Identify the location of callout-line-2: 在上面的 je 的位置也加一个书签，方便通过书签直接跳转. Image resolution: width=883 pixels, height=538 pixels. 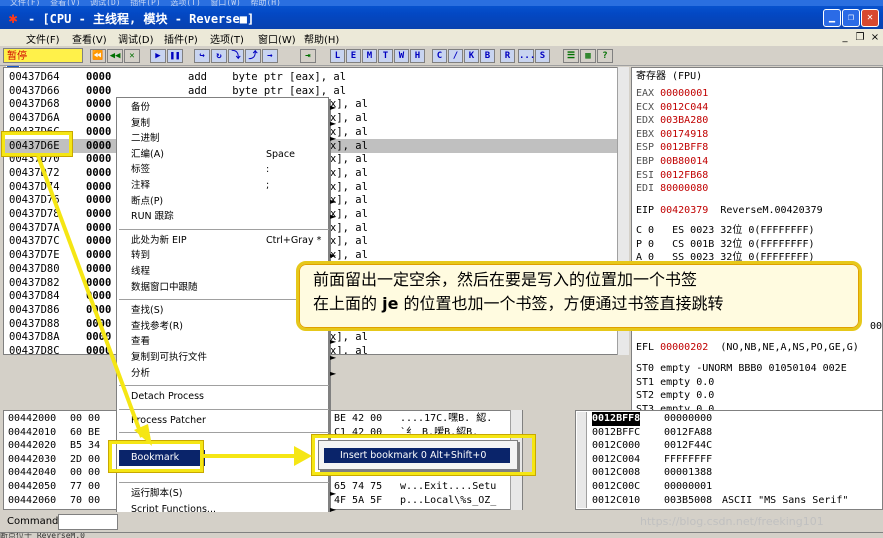
(518, 303).